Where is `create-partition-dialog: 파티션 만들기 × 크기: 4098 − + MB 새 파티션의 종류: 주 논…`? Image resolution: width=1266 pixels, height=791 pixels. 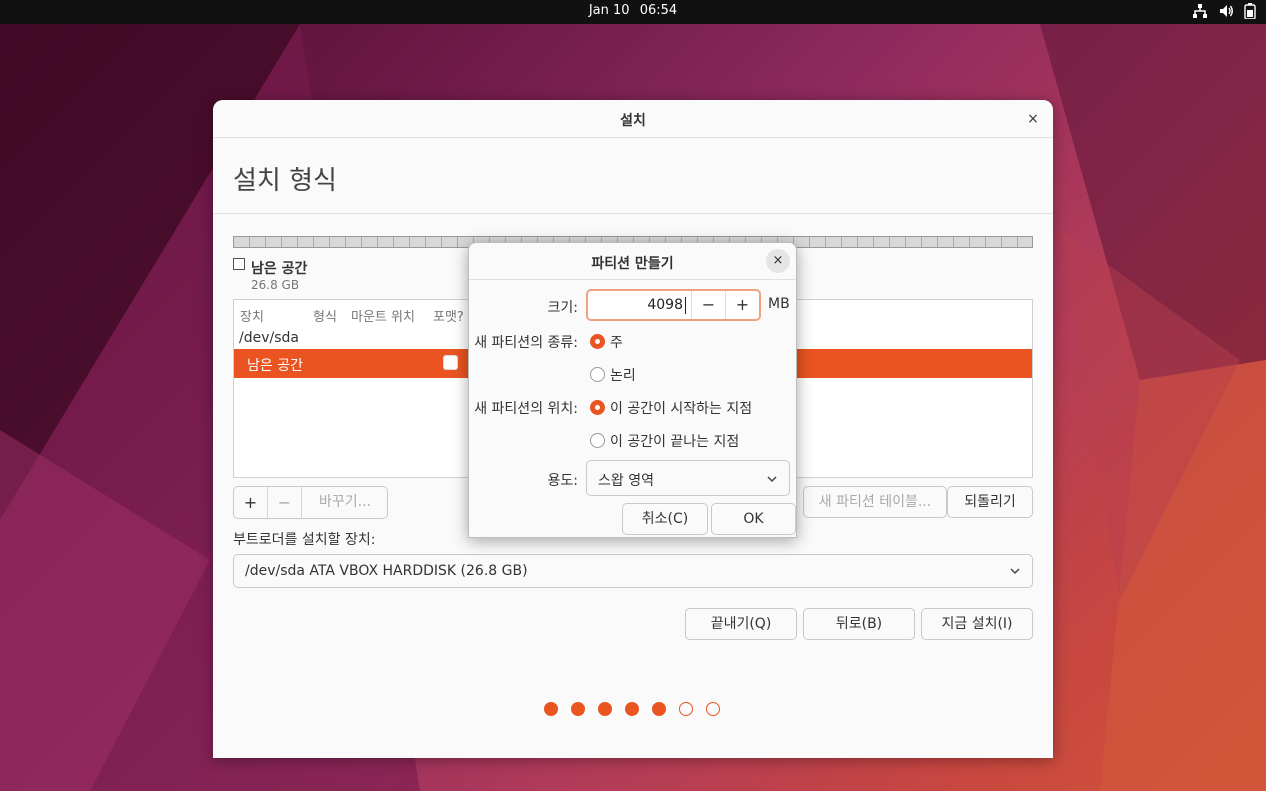
create-partition-dialog: 파티션 만들기 × 크기: 4098 − + MB 새 파티션의 종류: 주 논… is located at coordinates (632, 390).